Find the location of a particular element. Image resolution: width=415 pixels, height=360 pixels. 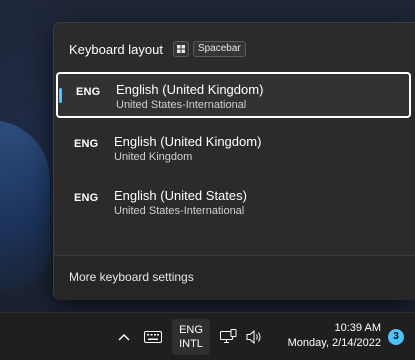

notification-count-badge: 3 is located at coordinates (396, 337).